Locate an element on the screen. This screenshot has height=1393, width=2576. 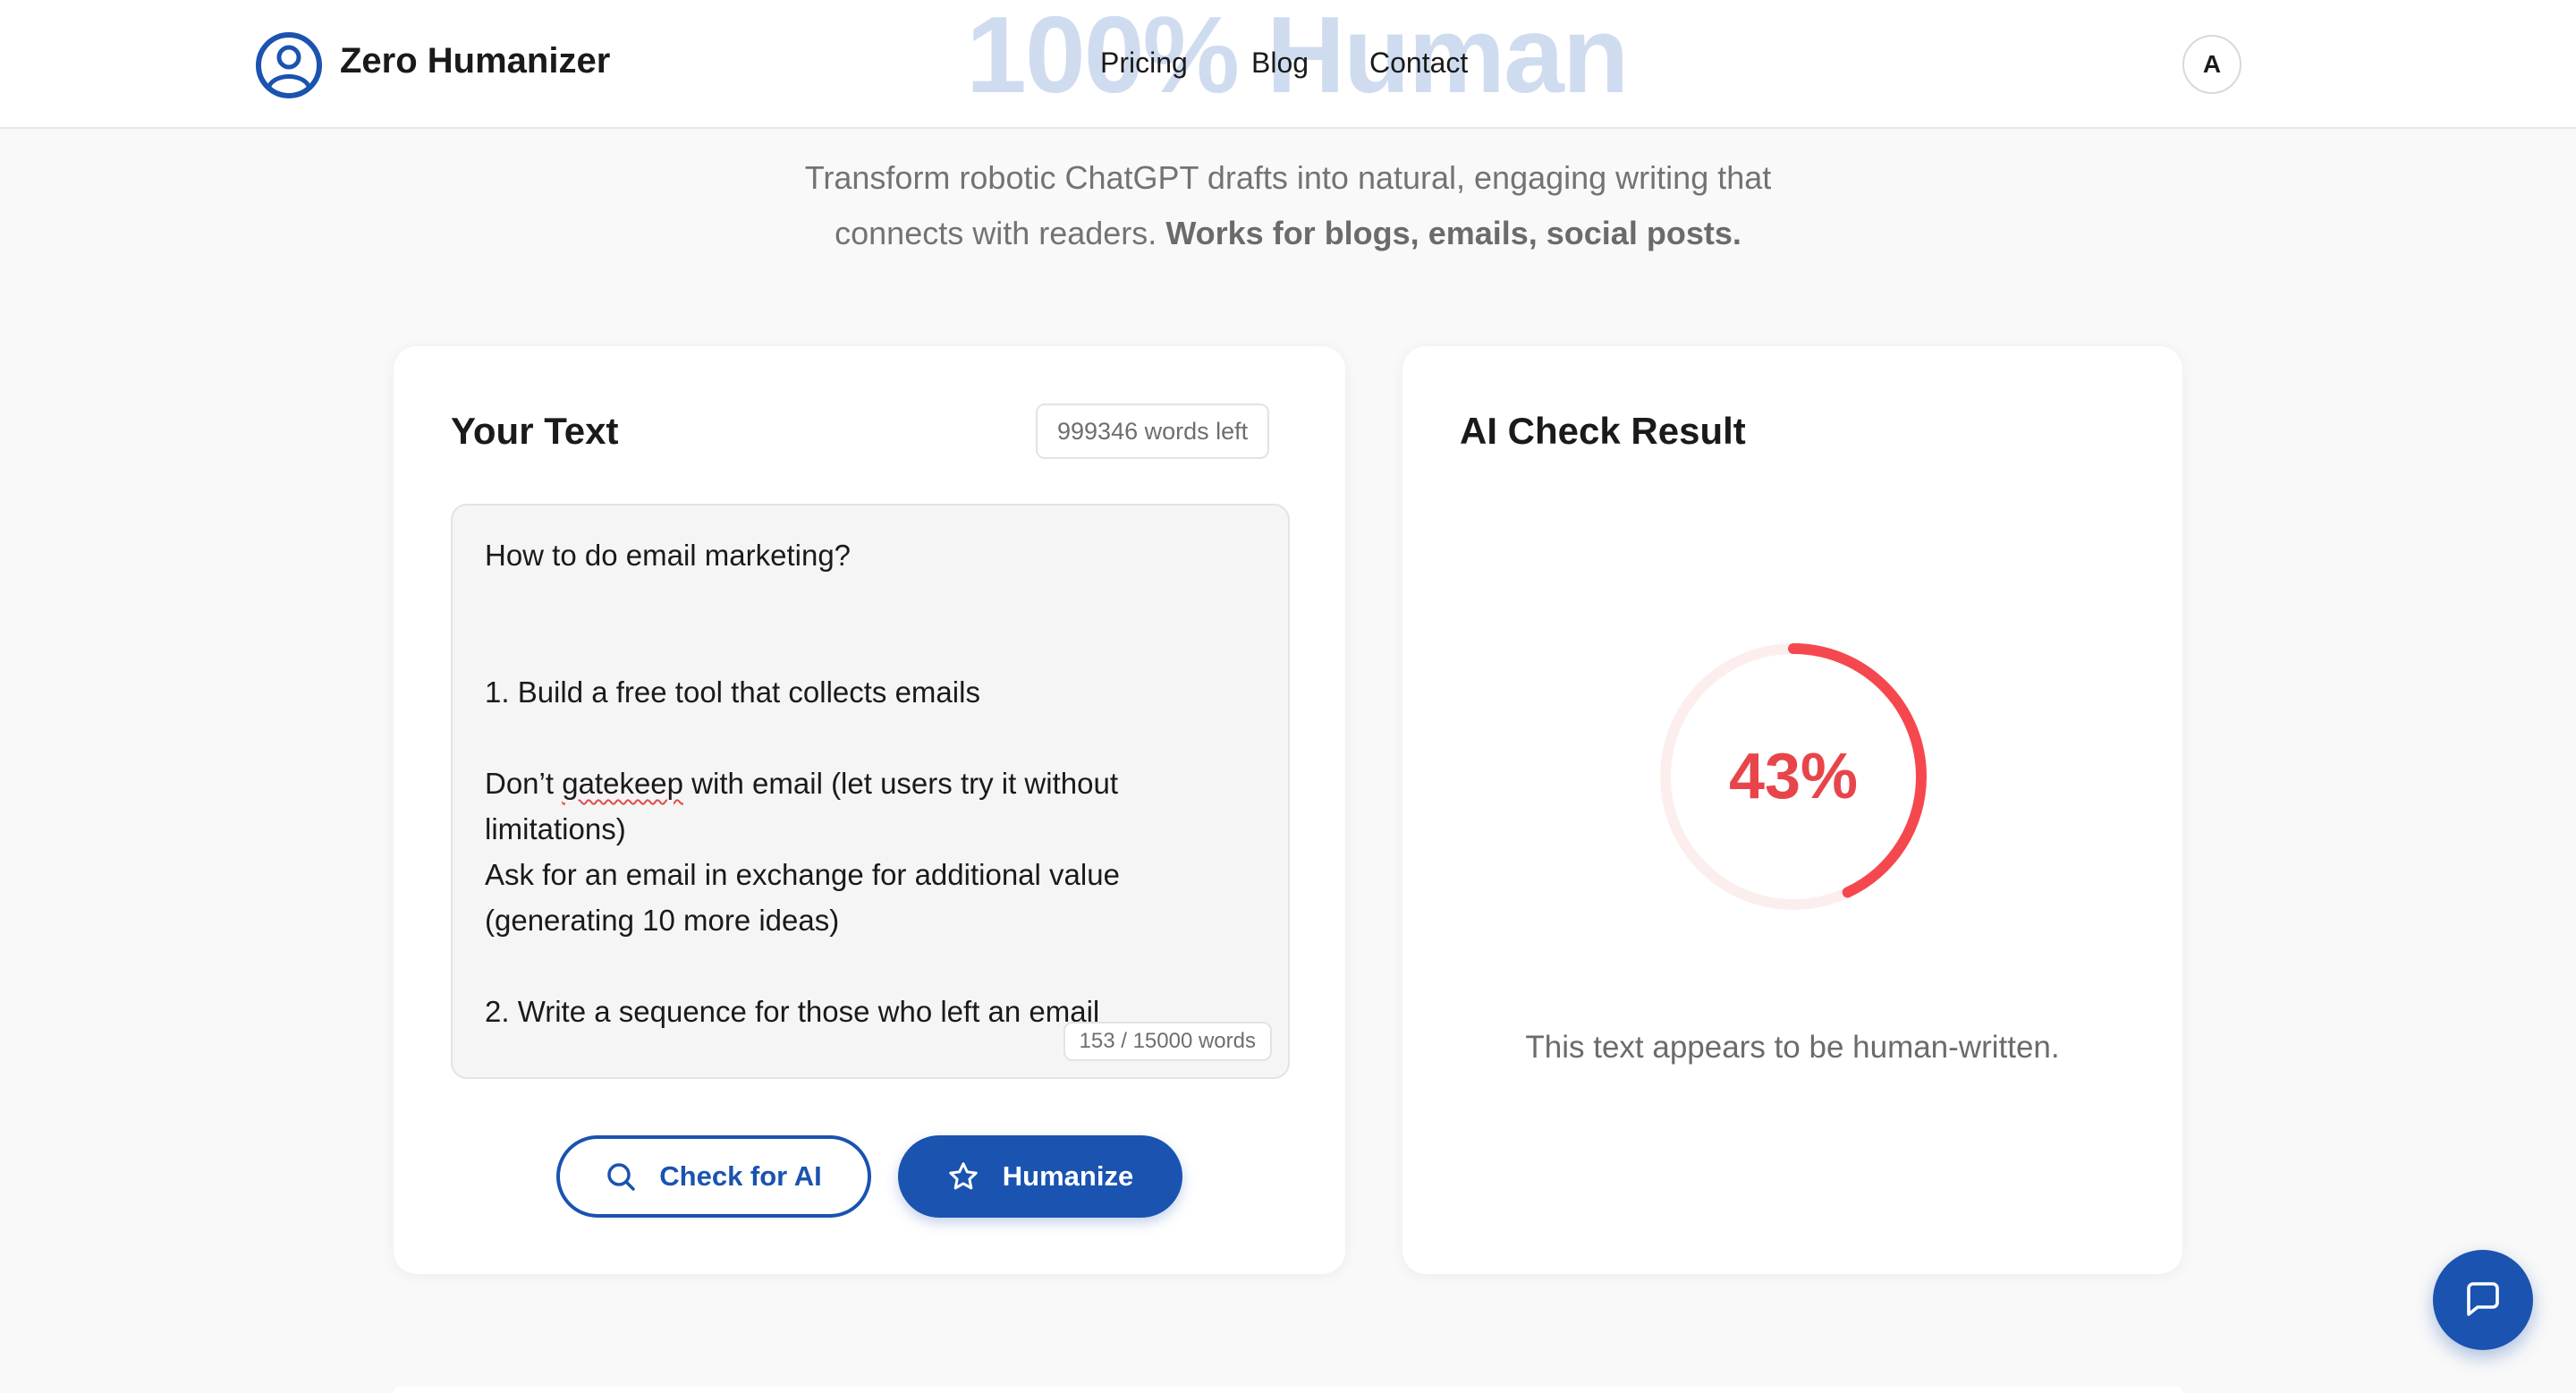
search-icon is located at coordinates (621, 1177).